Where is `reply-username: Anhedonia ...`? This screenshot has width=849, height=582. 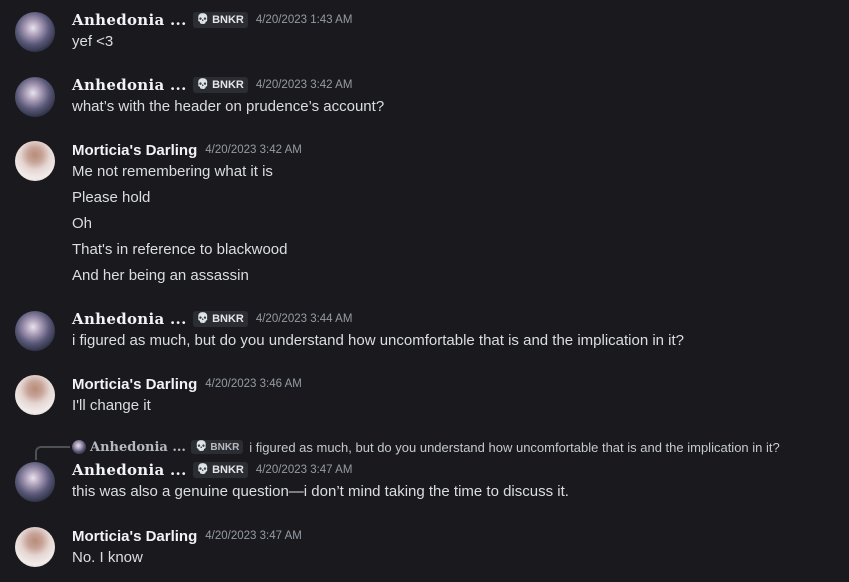
reply-username: Anhedonia ... is located at coordinates (138, 447).